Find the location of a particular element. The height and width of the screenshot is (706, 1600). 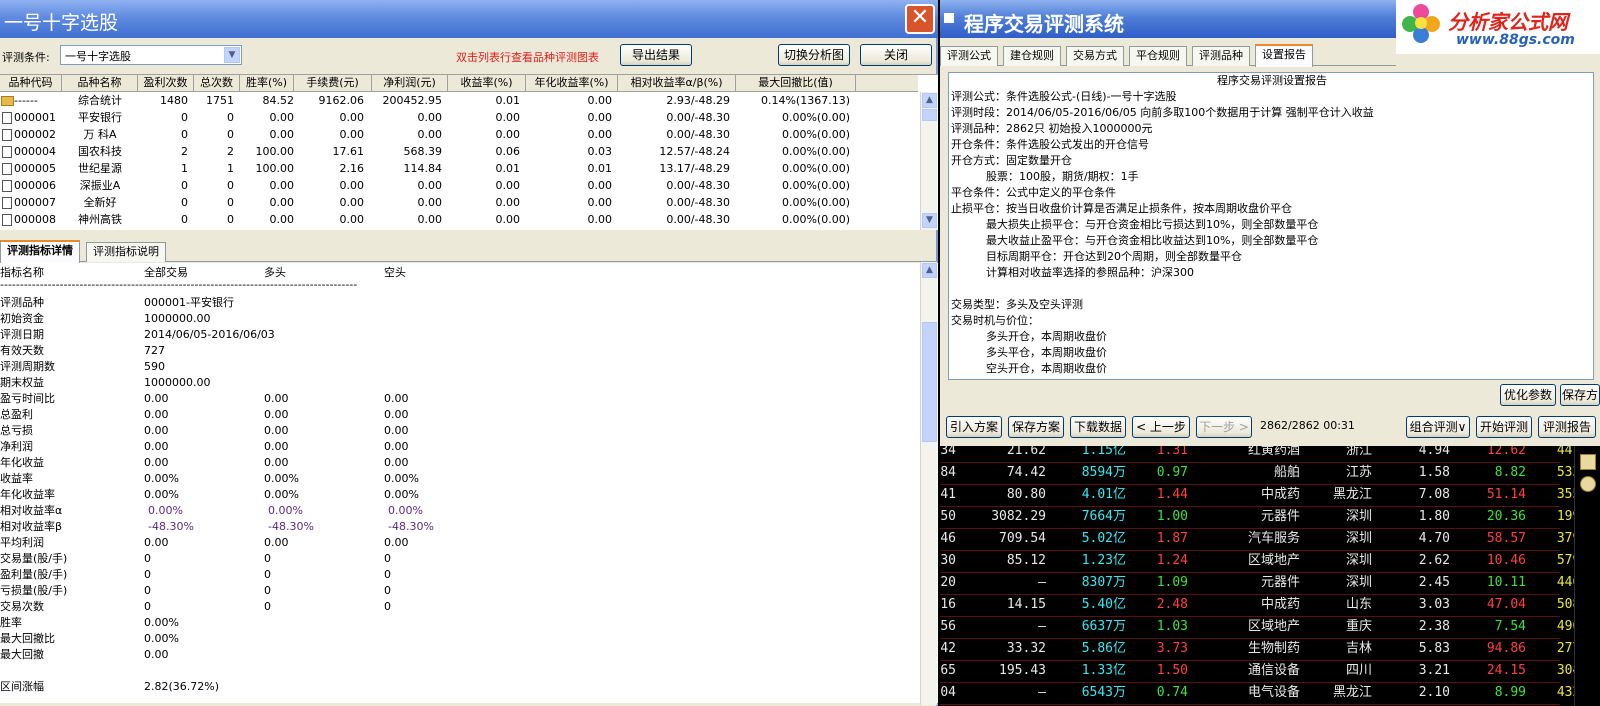

condition-select: 一号十字选股 ▼ is located at coordinates (151, 55).